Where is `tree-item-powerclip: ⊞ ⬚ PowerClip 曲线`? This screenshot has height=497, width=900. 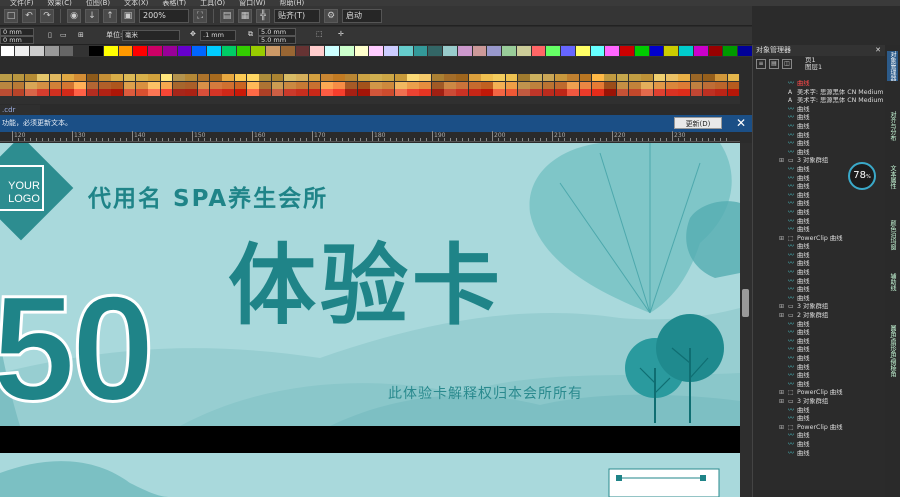
tree-item-powerclip: ⊞ ⬚ PowerClip 曲线 is located at coordinates (819, 428).